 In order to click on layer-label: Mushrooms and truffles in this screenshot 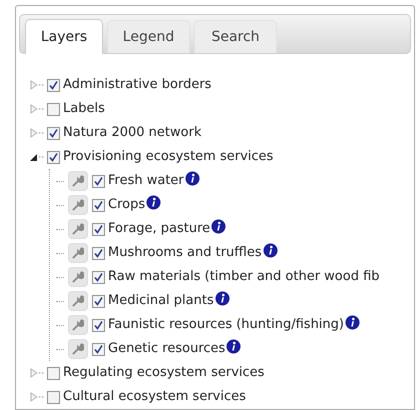, I will do `click(185, 253)`.